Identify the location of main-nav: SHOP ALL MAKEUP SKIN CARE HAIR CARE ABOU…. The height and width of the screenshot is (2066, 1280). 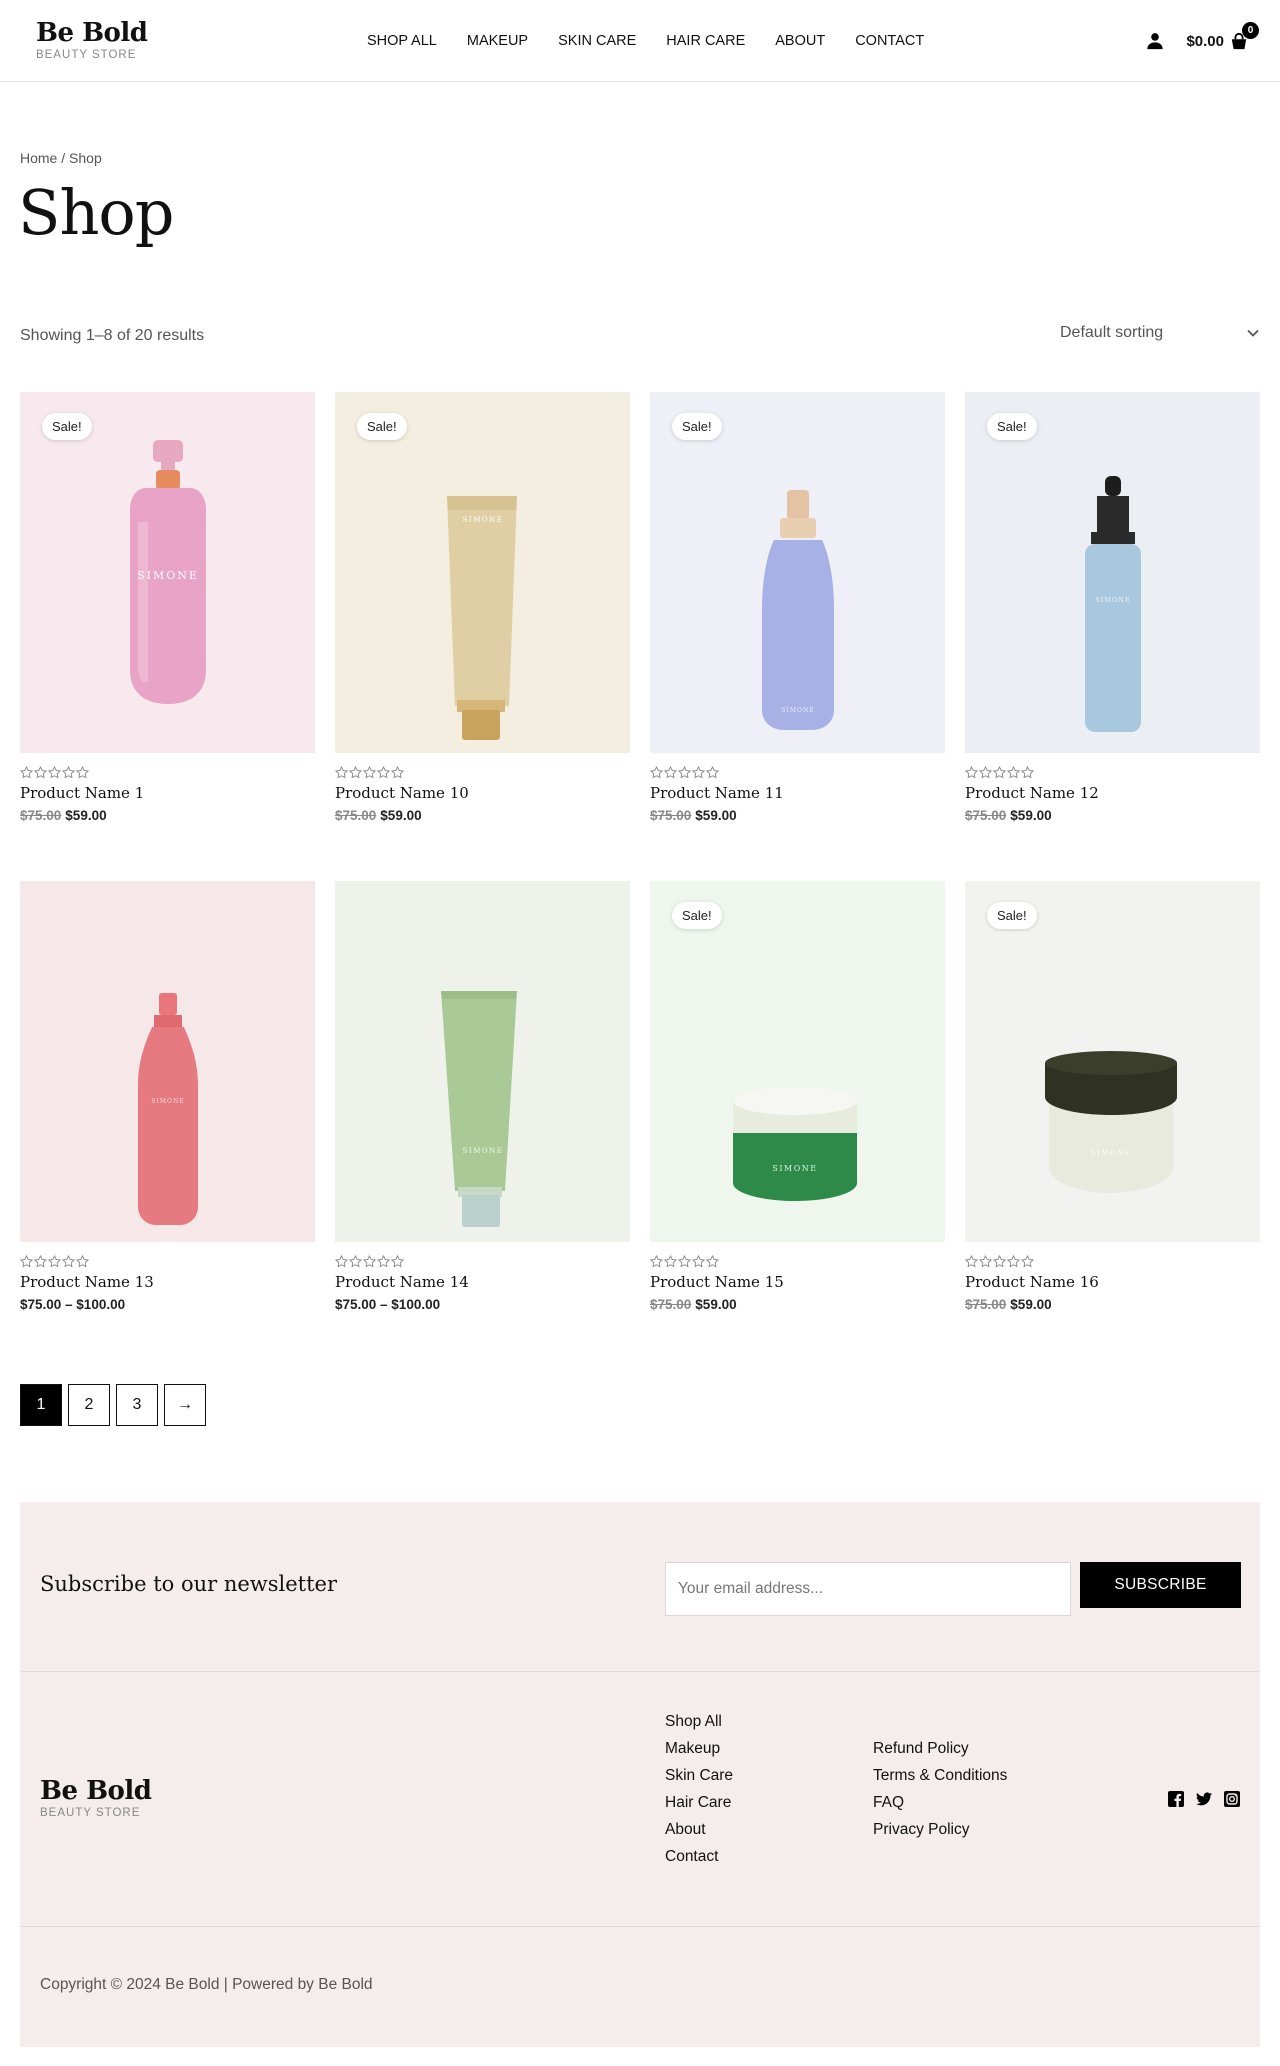
(645, 41).